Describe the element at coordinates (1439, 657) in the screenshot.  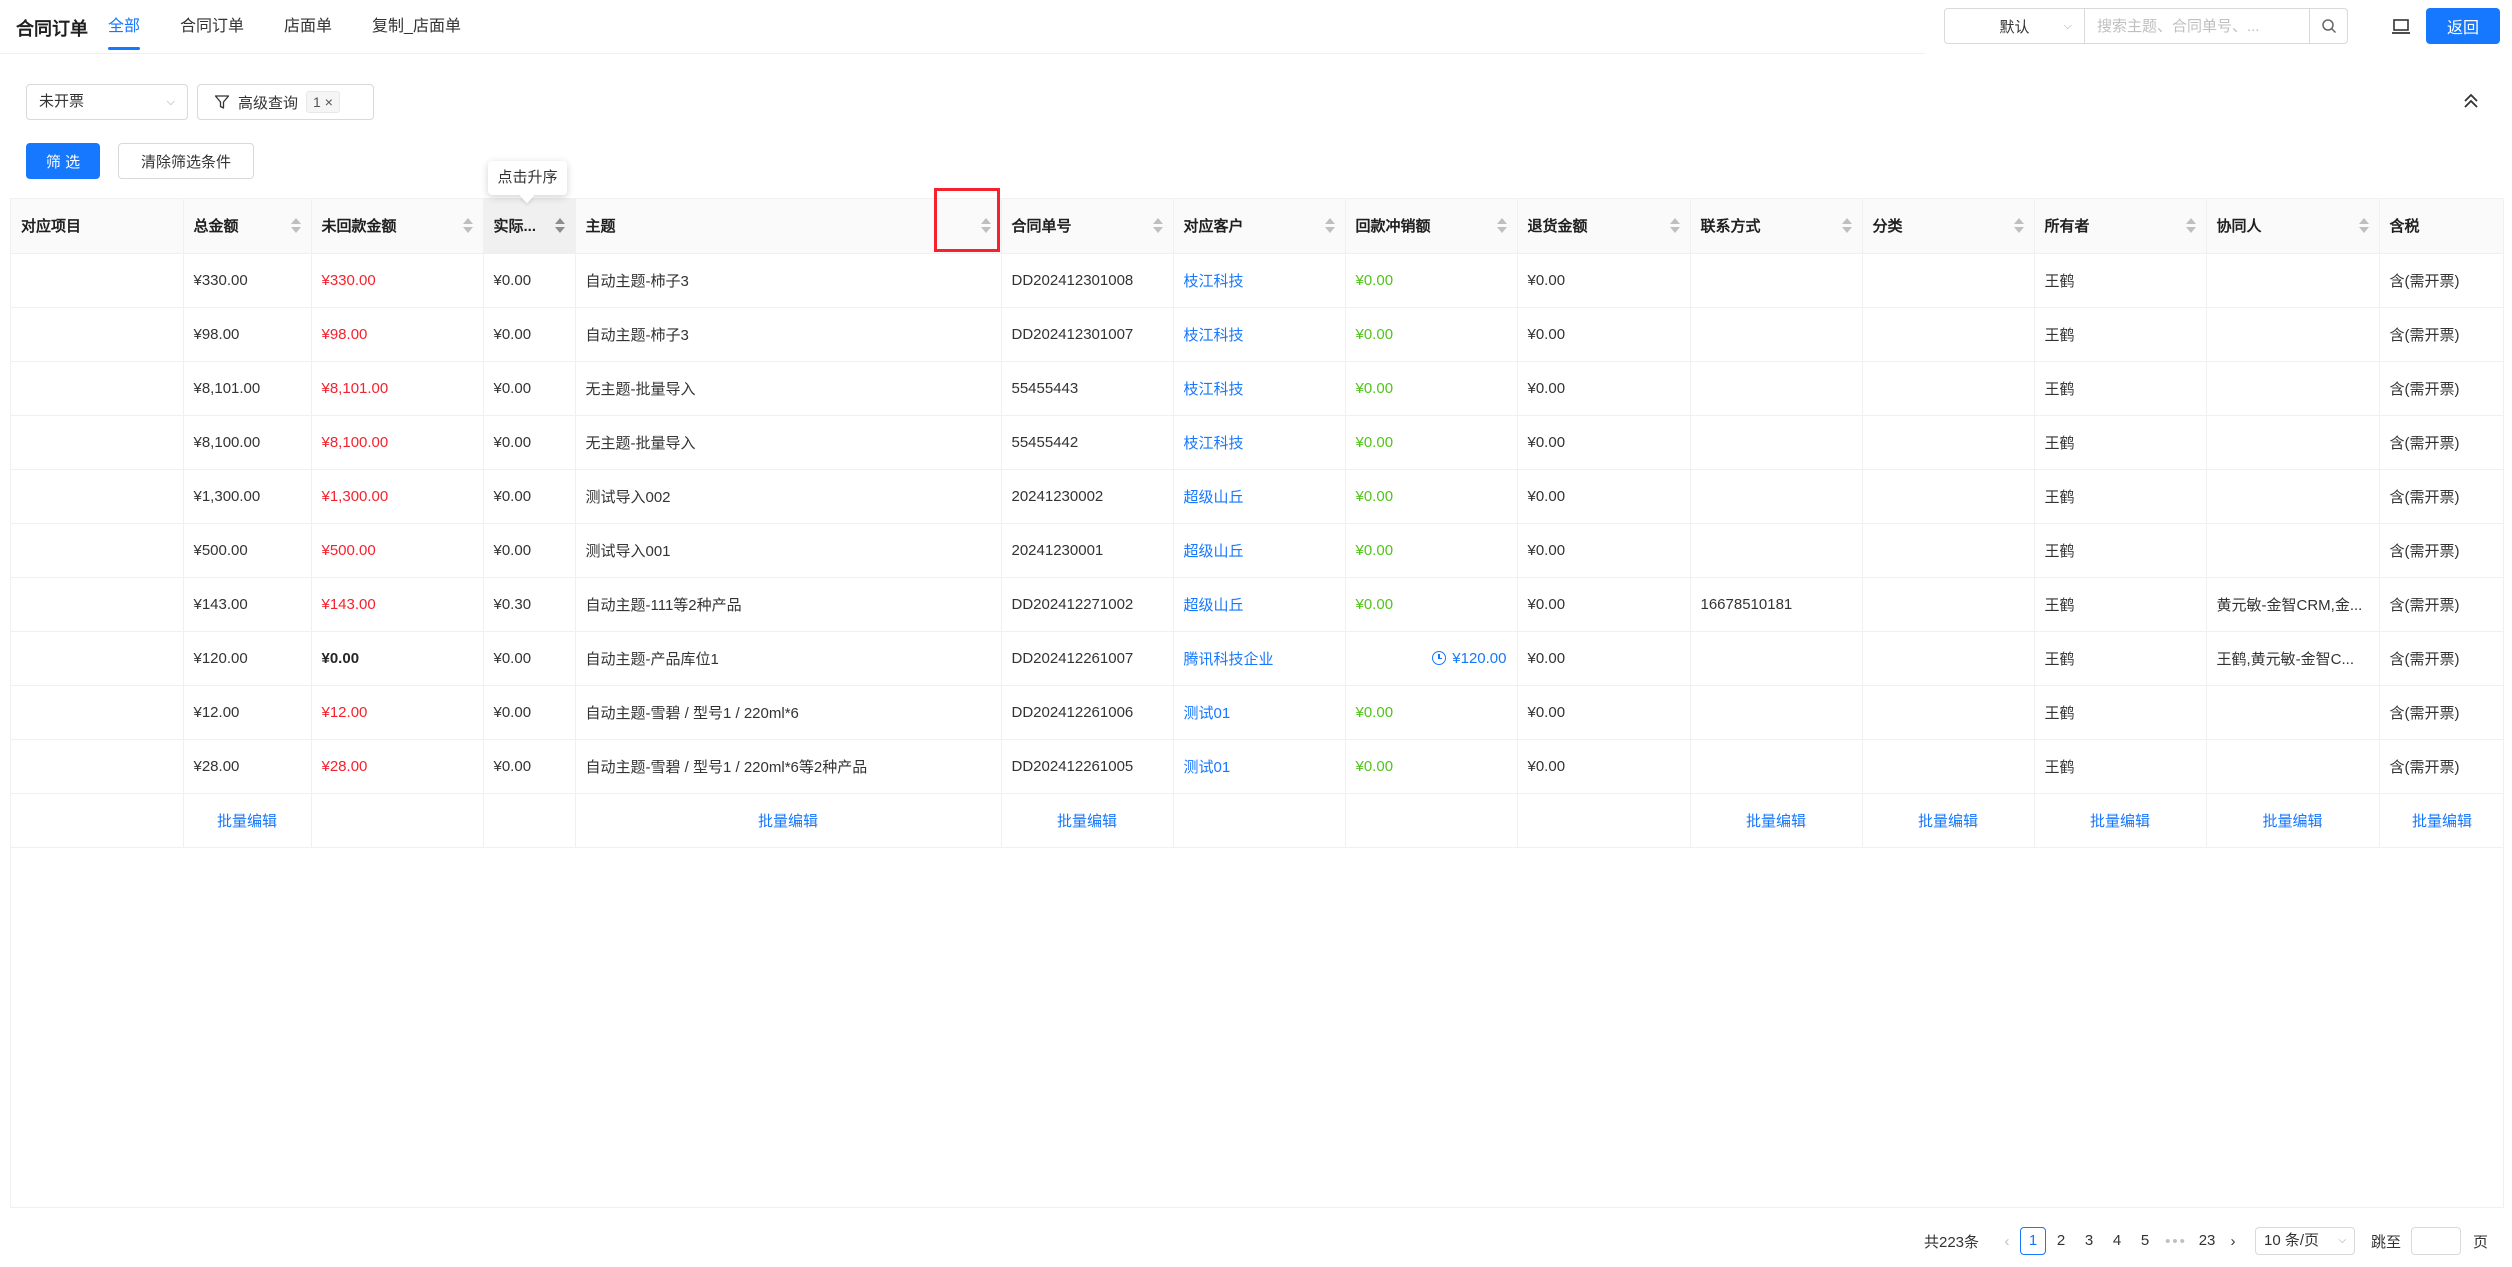
I see `clock-icon` at that location.